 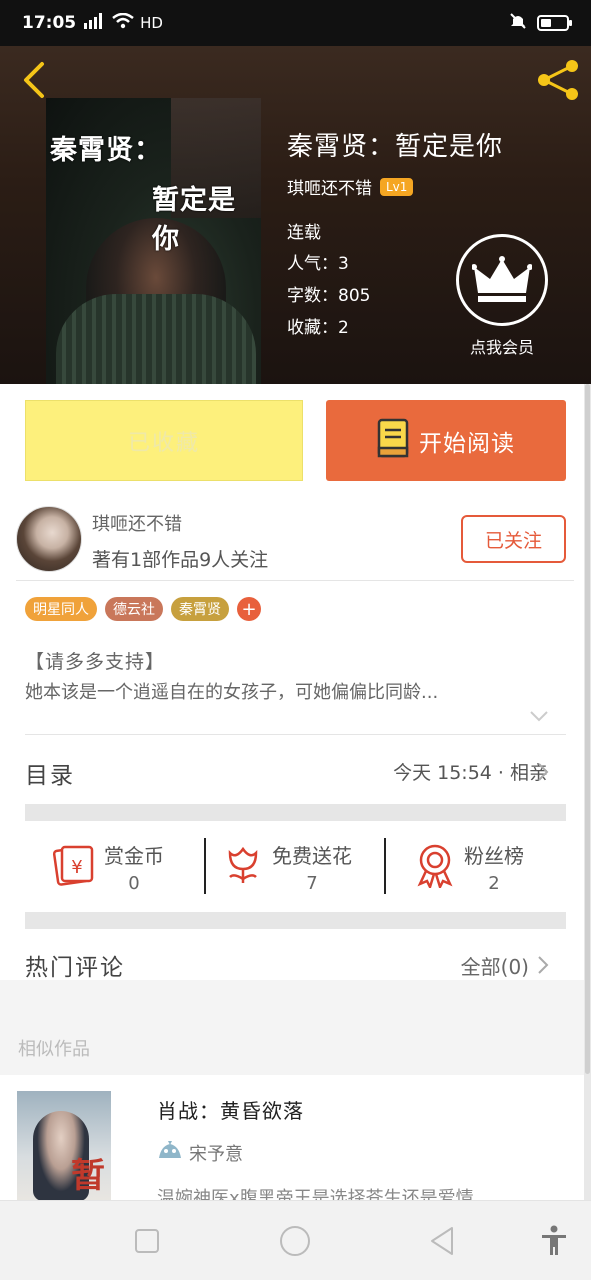 What do you see at coordinates (243, 867) in the screenshot?
I see `flower-icon` at bounding box center [243, 867].